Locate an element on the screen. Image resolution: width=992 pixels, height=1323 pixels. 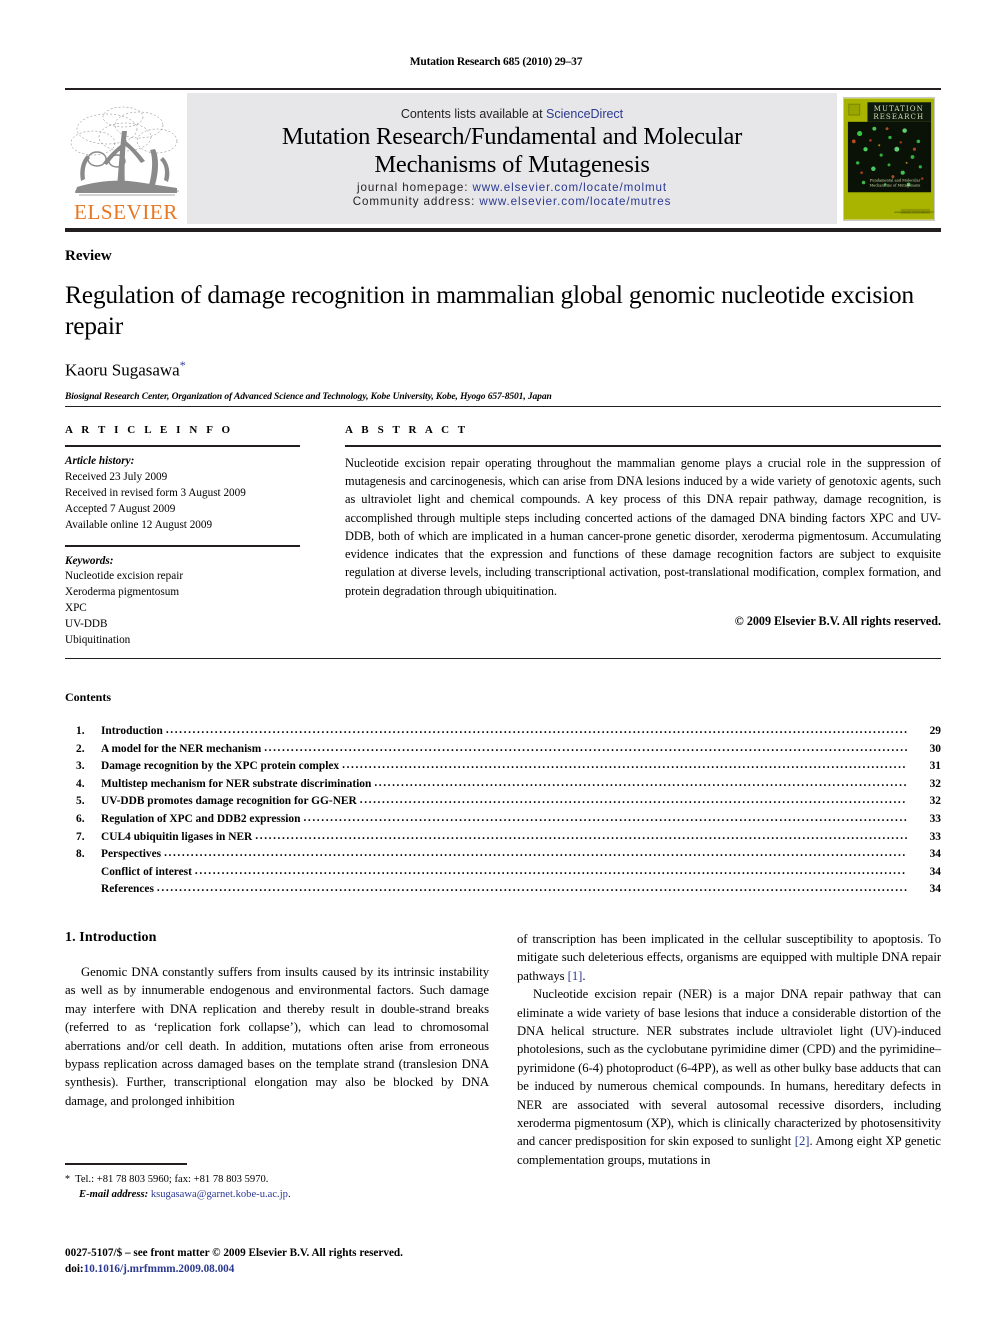
journal-title-line2: Mechanisms of Mutagenesis is located at coordinates (512, 164).